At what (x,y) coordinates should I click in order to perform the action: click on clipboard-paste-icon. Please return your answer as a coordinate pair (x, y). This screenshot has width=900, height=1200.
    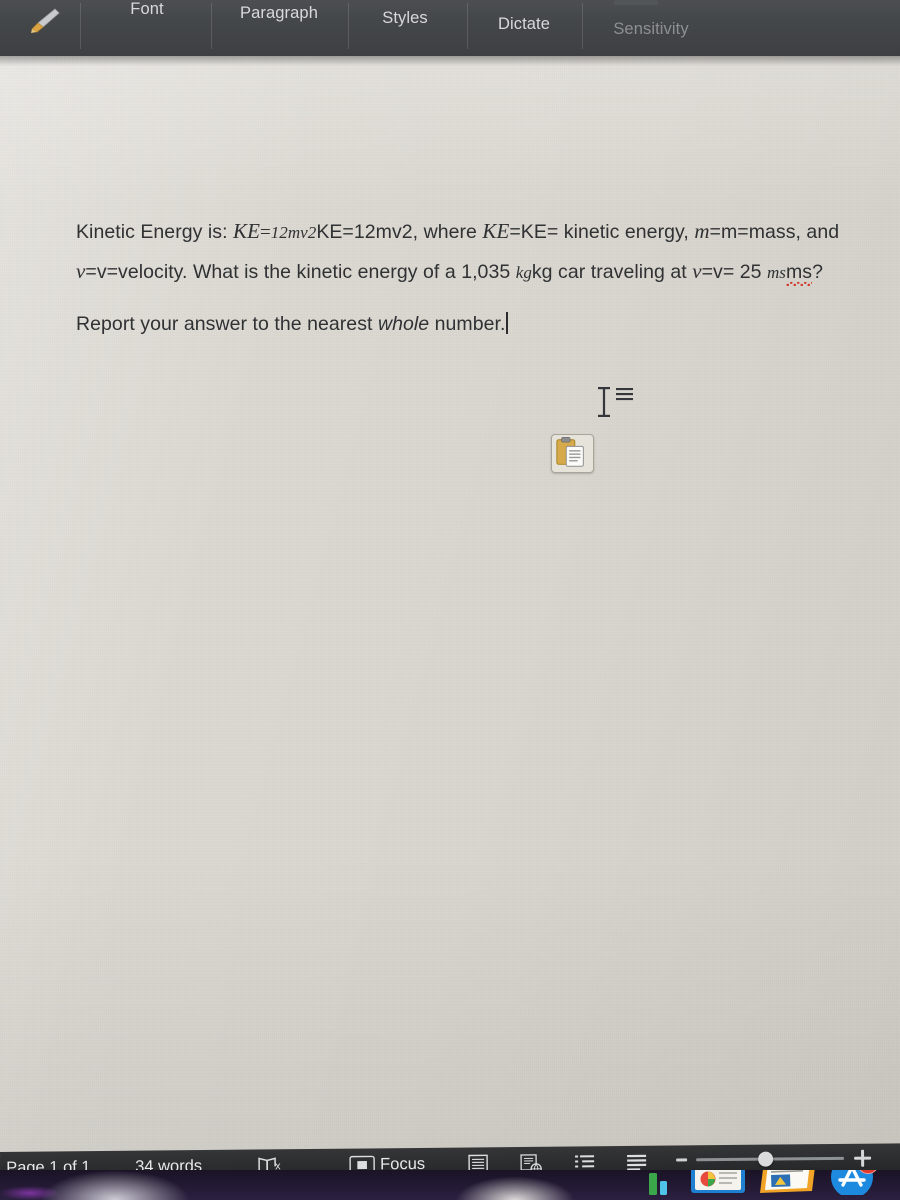
    Looking at the image, I should click on (572, 453).